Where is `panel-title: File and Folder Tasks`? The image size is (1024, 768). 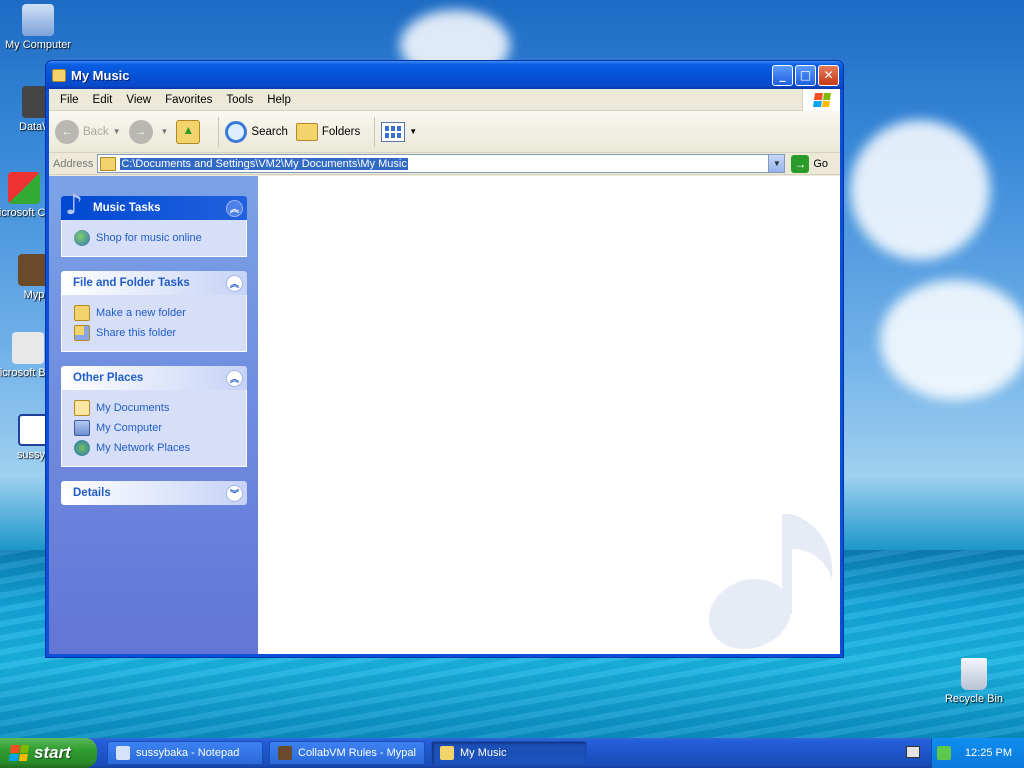 panel-title: File and Folder Tasks is located at coordinates (131, 283).